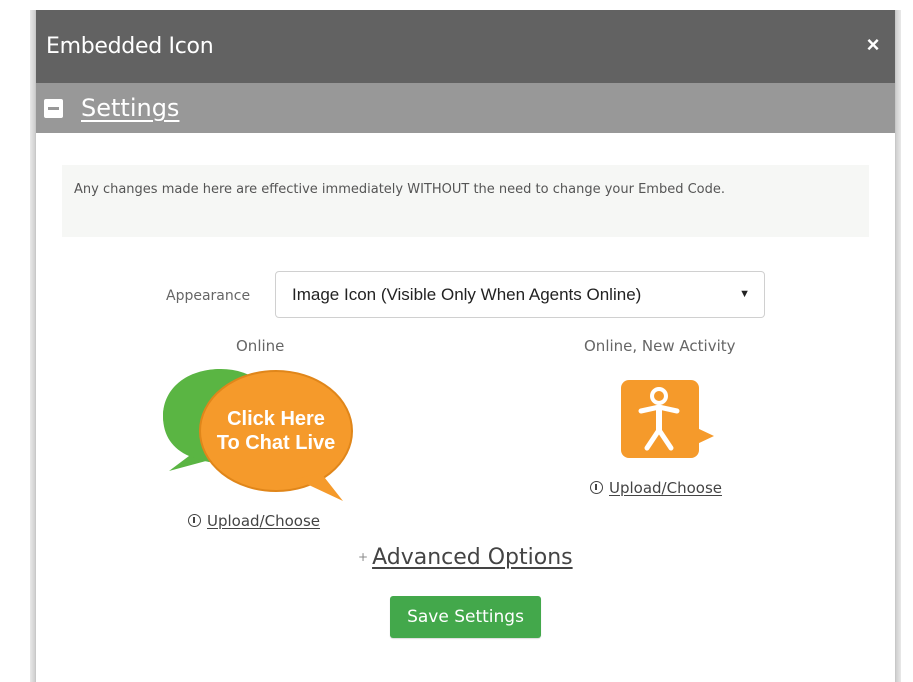  Describe the element at coordinates (873, 45) in the screenshot. I see `close-icon: ×` at that location.